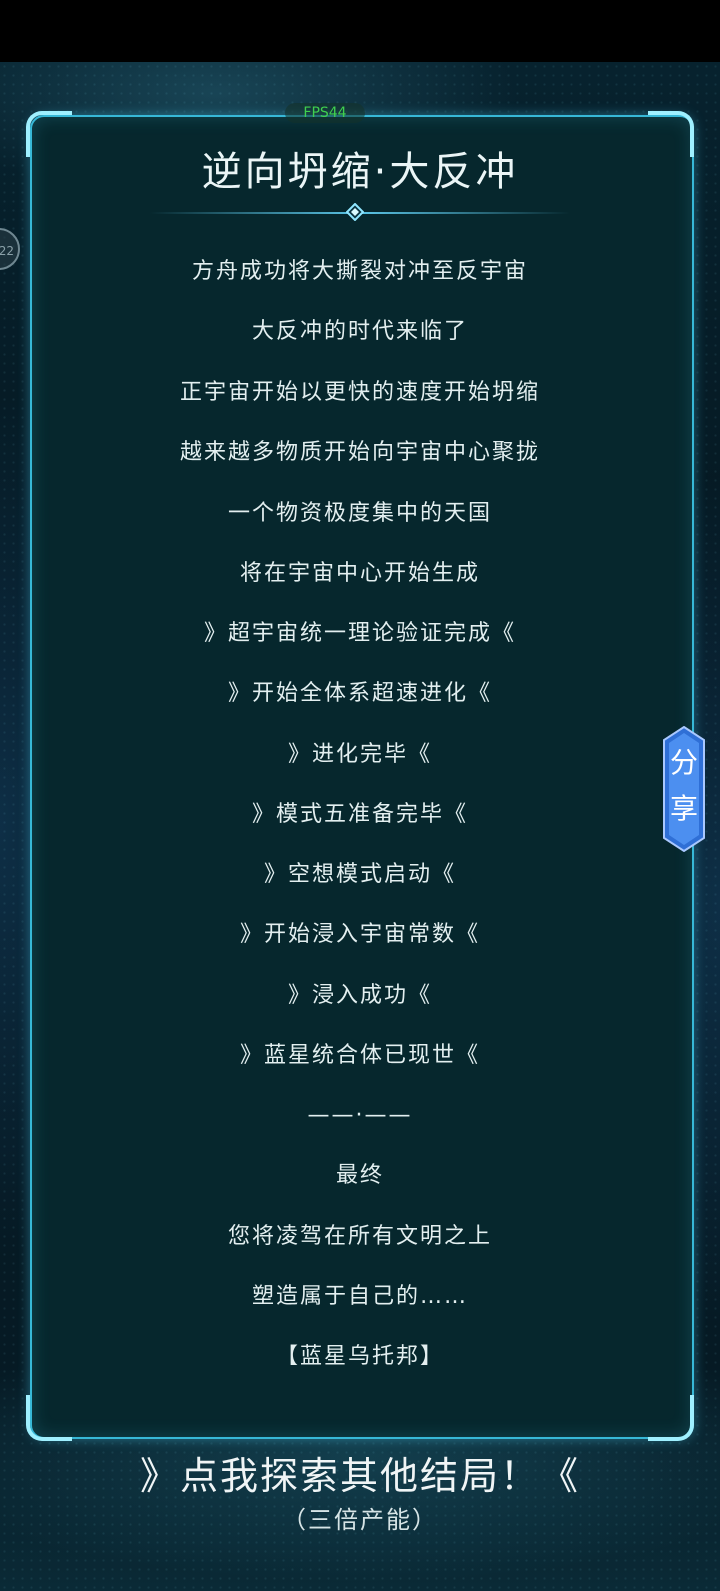 This screenshot has height=1591, width=720. What do you see at coordinates (359, 573) in the screenshot?
I see `story-line: 将在宇宙中心开始生成` at bounding box center [359, 573].